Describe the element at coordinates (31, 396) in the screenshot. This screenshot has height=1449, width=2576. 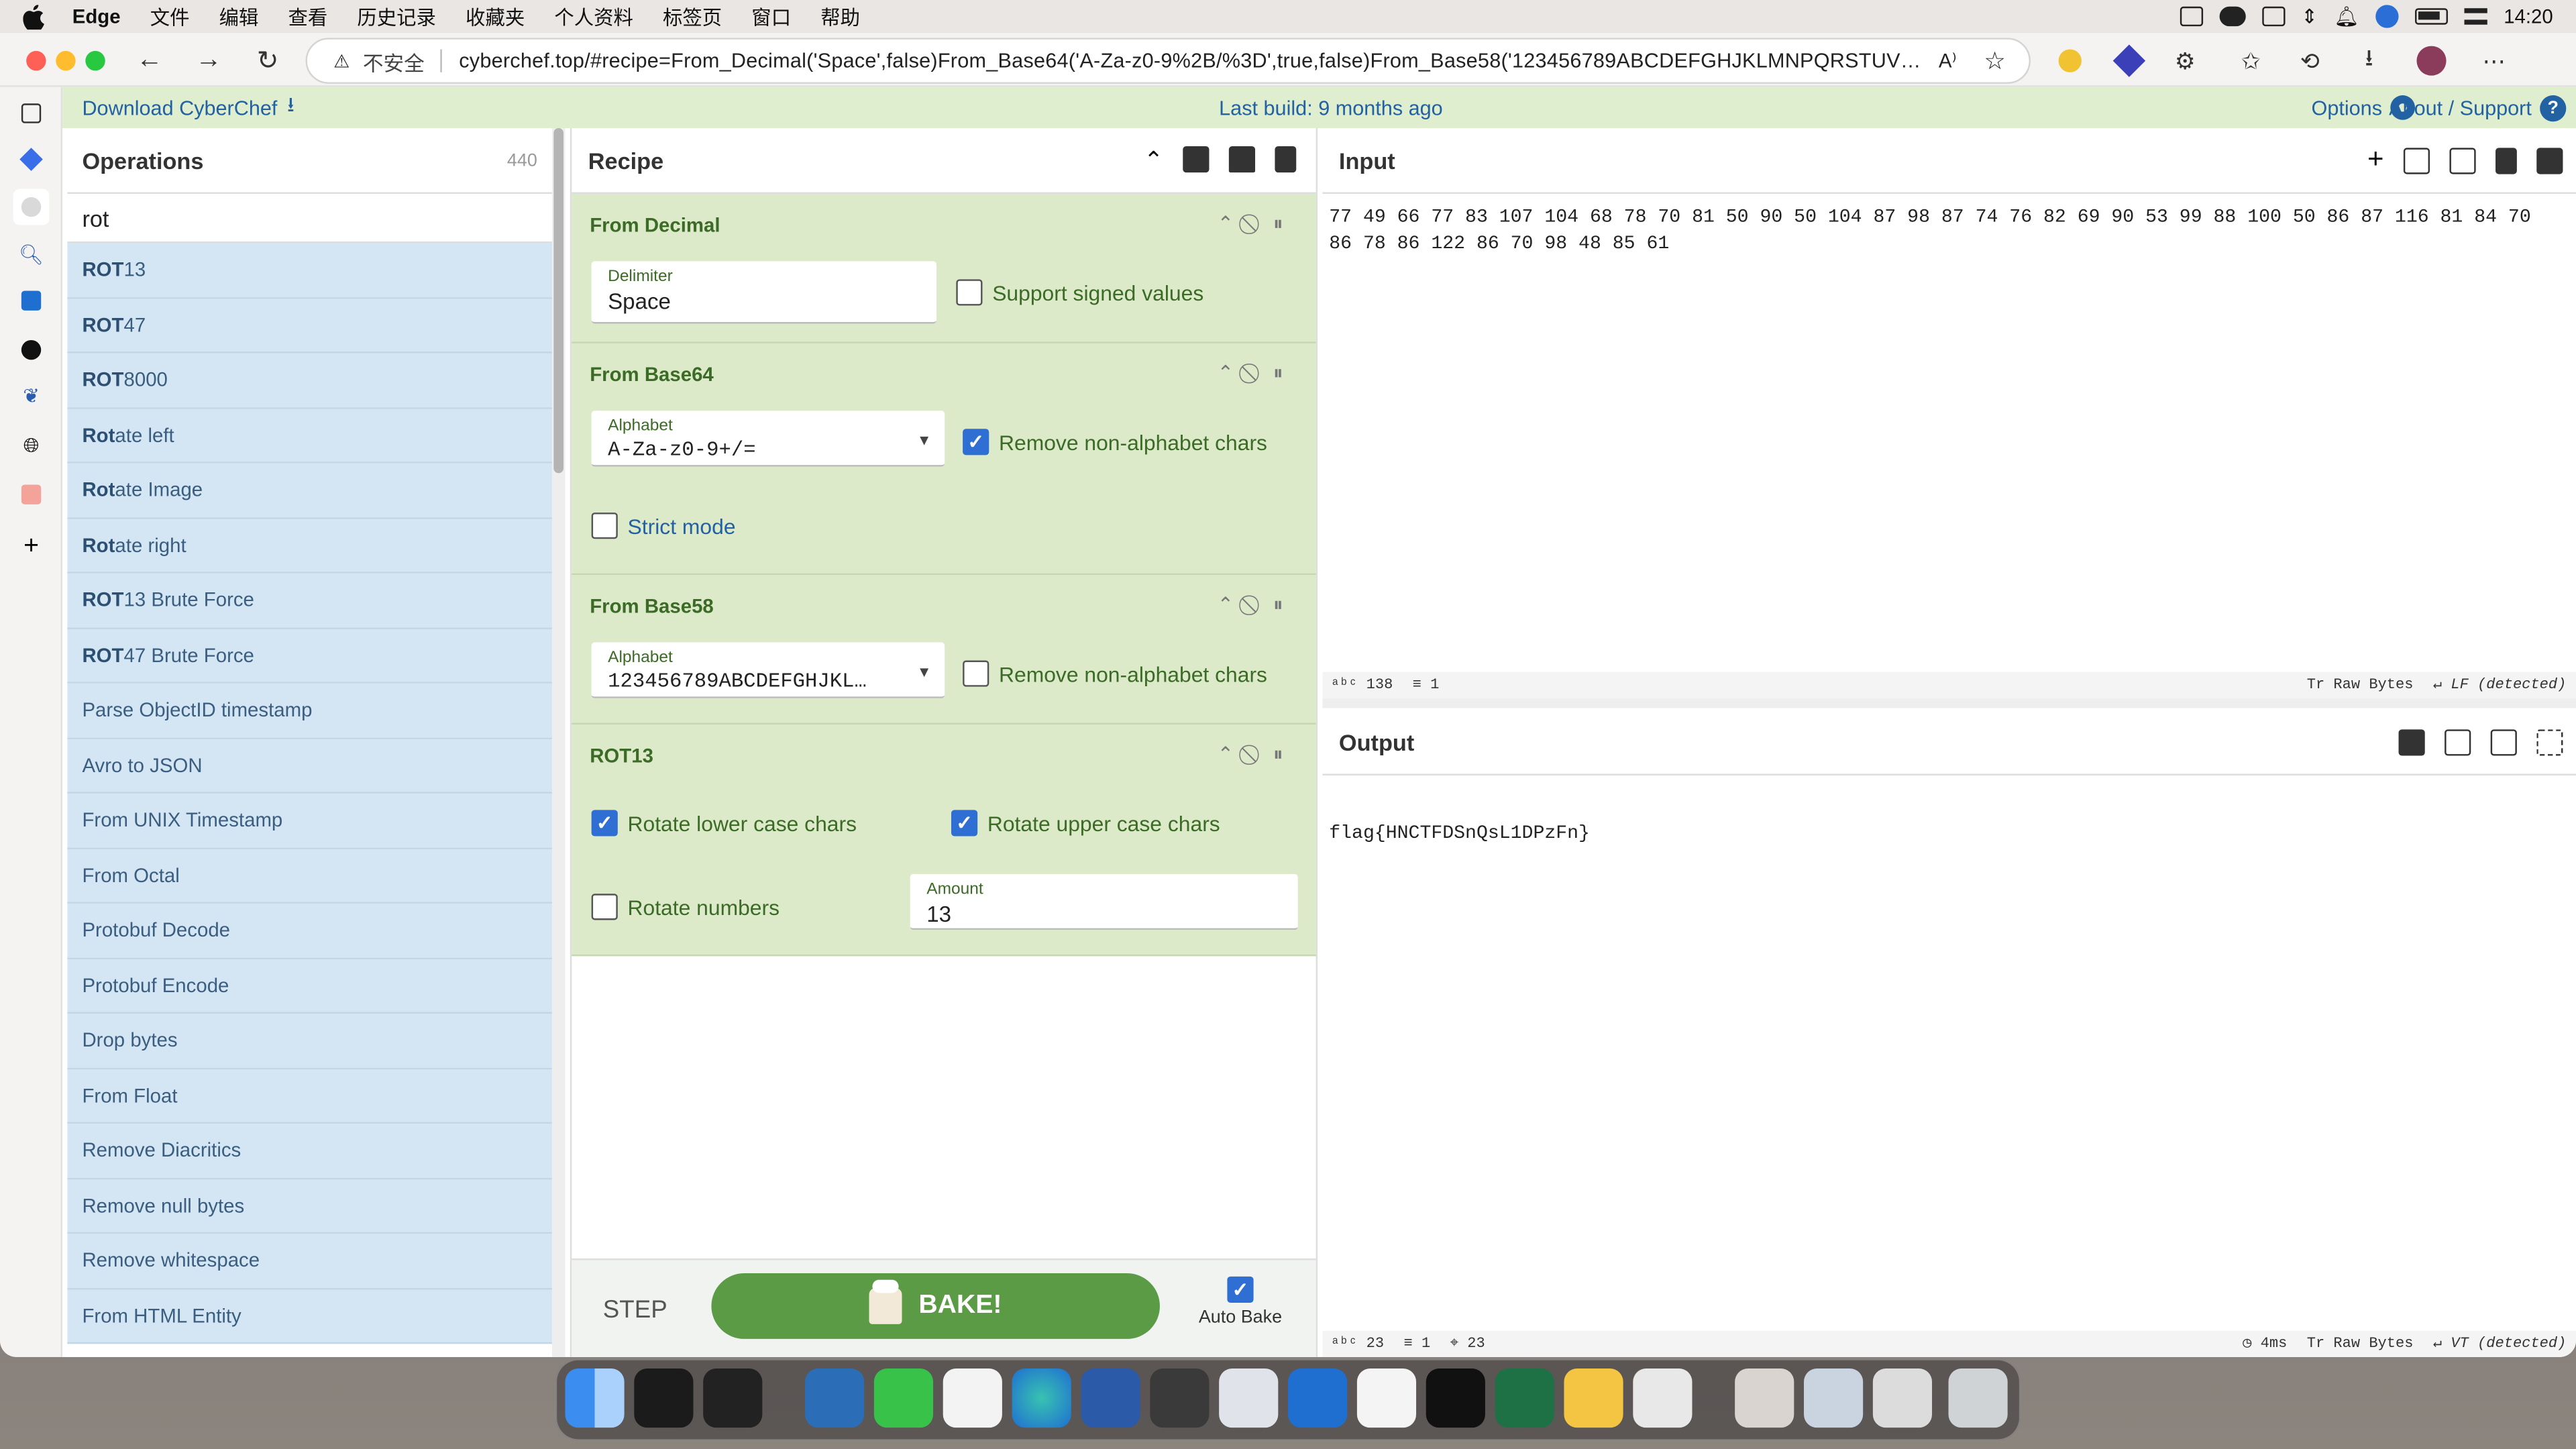
I see `games-icon: ❦` at that location.